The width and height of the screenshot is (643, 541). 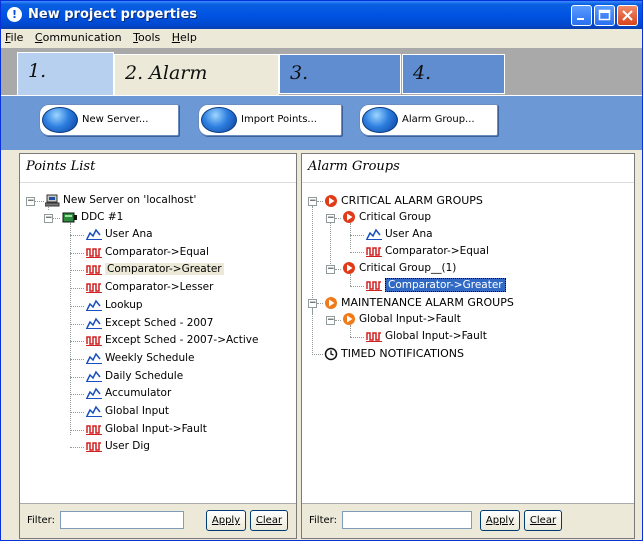 I want to click on point-list-item: Lookup, so click(x=114, y=305).